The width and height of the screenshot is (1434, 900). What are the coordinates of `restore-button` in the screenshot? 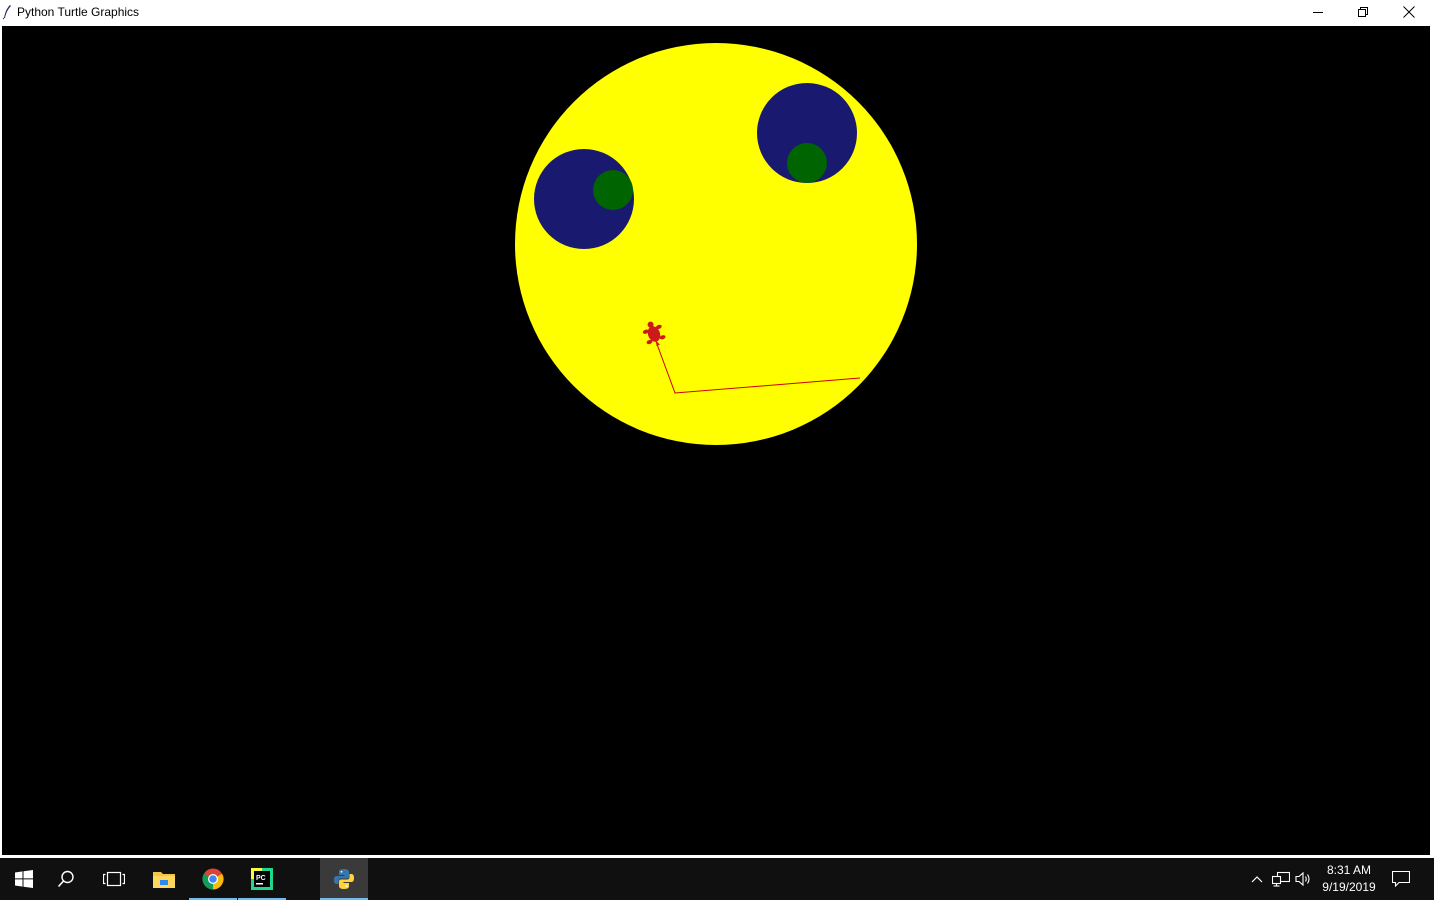 It's located at (1363, 12).